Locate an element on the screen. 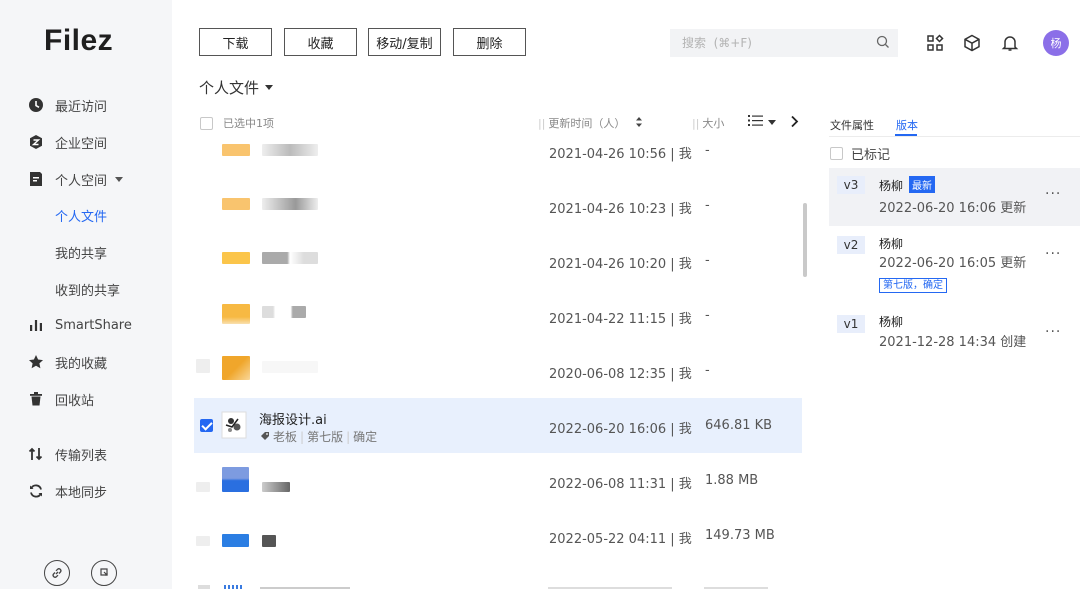 The width and height of the screenshot is (1080, 589). table-row: 2022-06-08 11:31 | 我 1.88 MB is located at coordinates (498, 480).